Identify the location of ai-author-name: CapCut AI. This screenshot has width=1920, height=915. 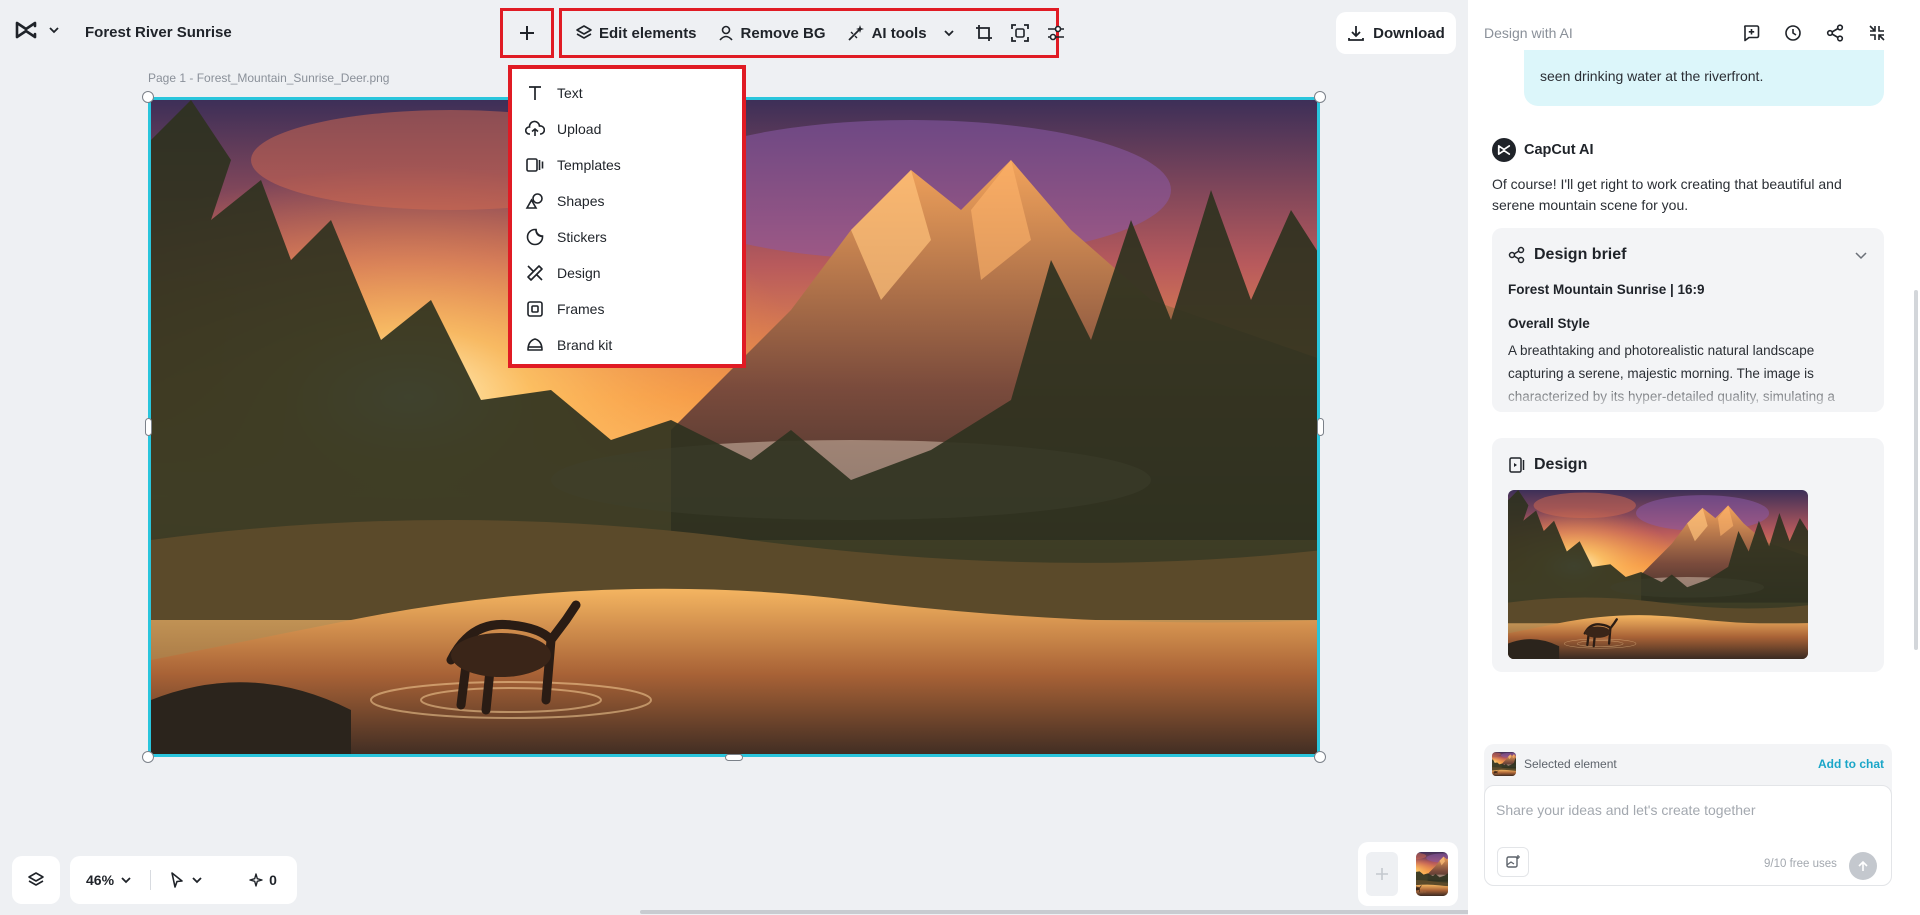
(1559, 150).